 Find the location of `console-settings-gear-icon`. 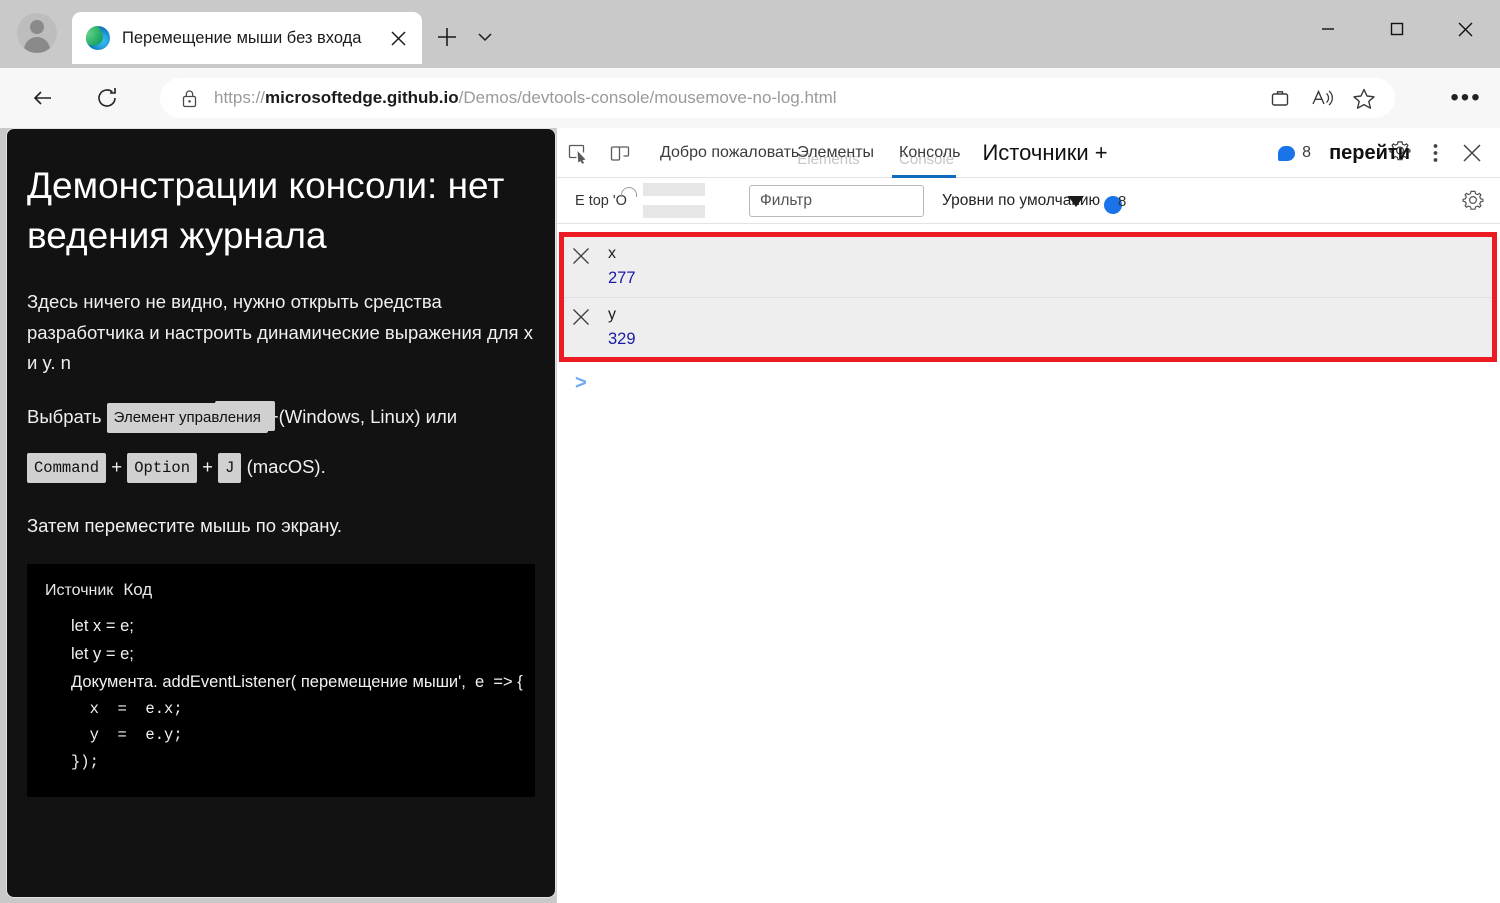

console-settings-gear-icon is located at coordinates (1473, 202).